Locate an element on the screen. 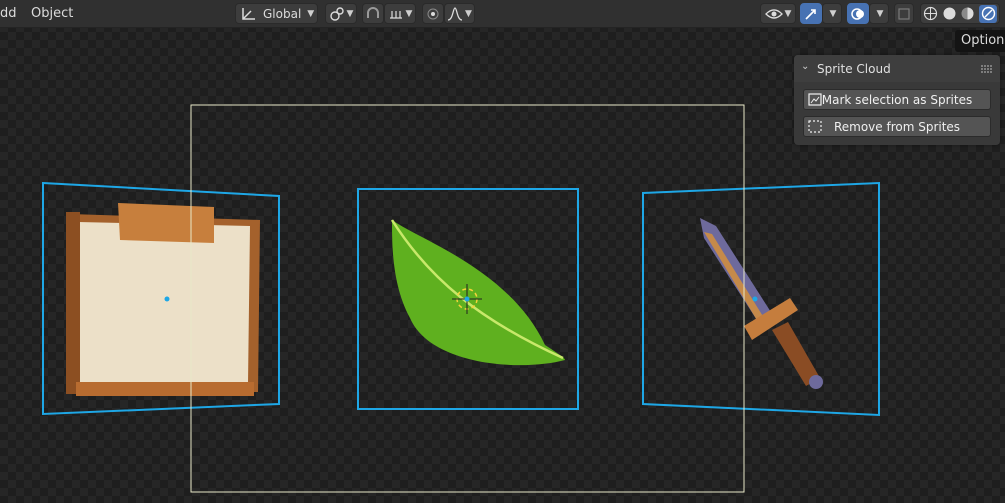 Image resolution: width=1005 pixels, height=503 pixels. sword-pommel is located at coordinates (816, 382).